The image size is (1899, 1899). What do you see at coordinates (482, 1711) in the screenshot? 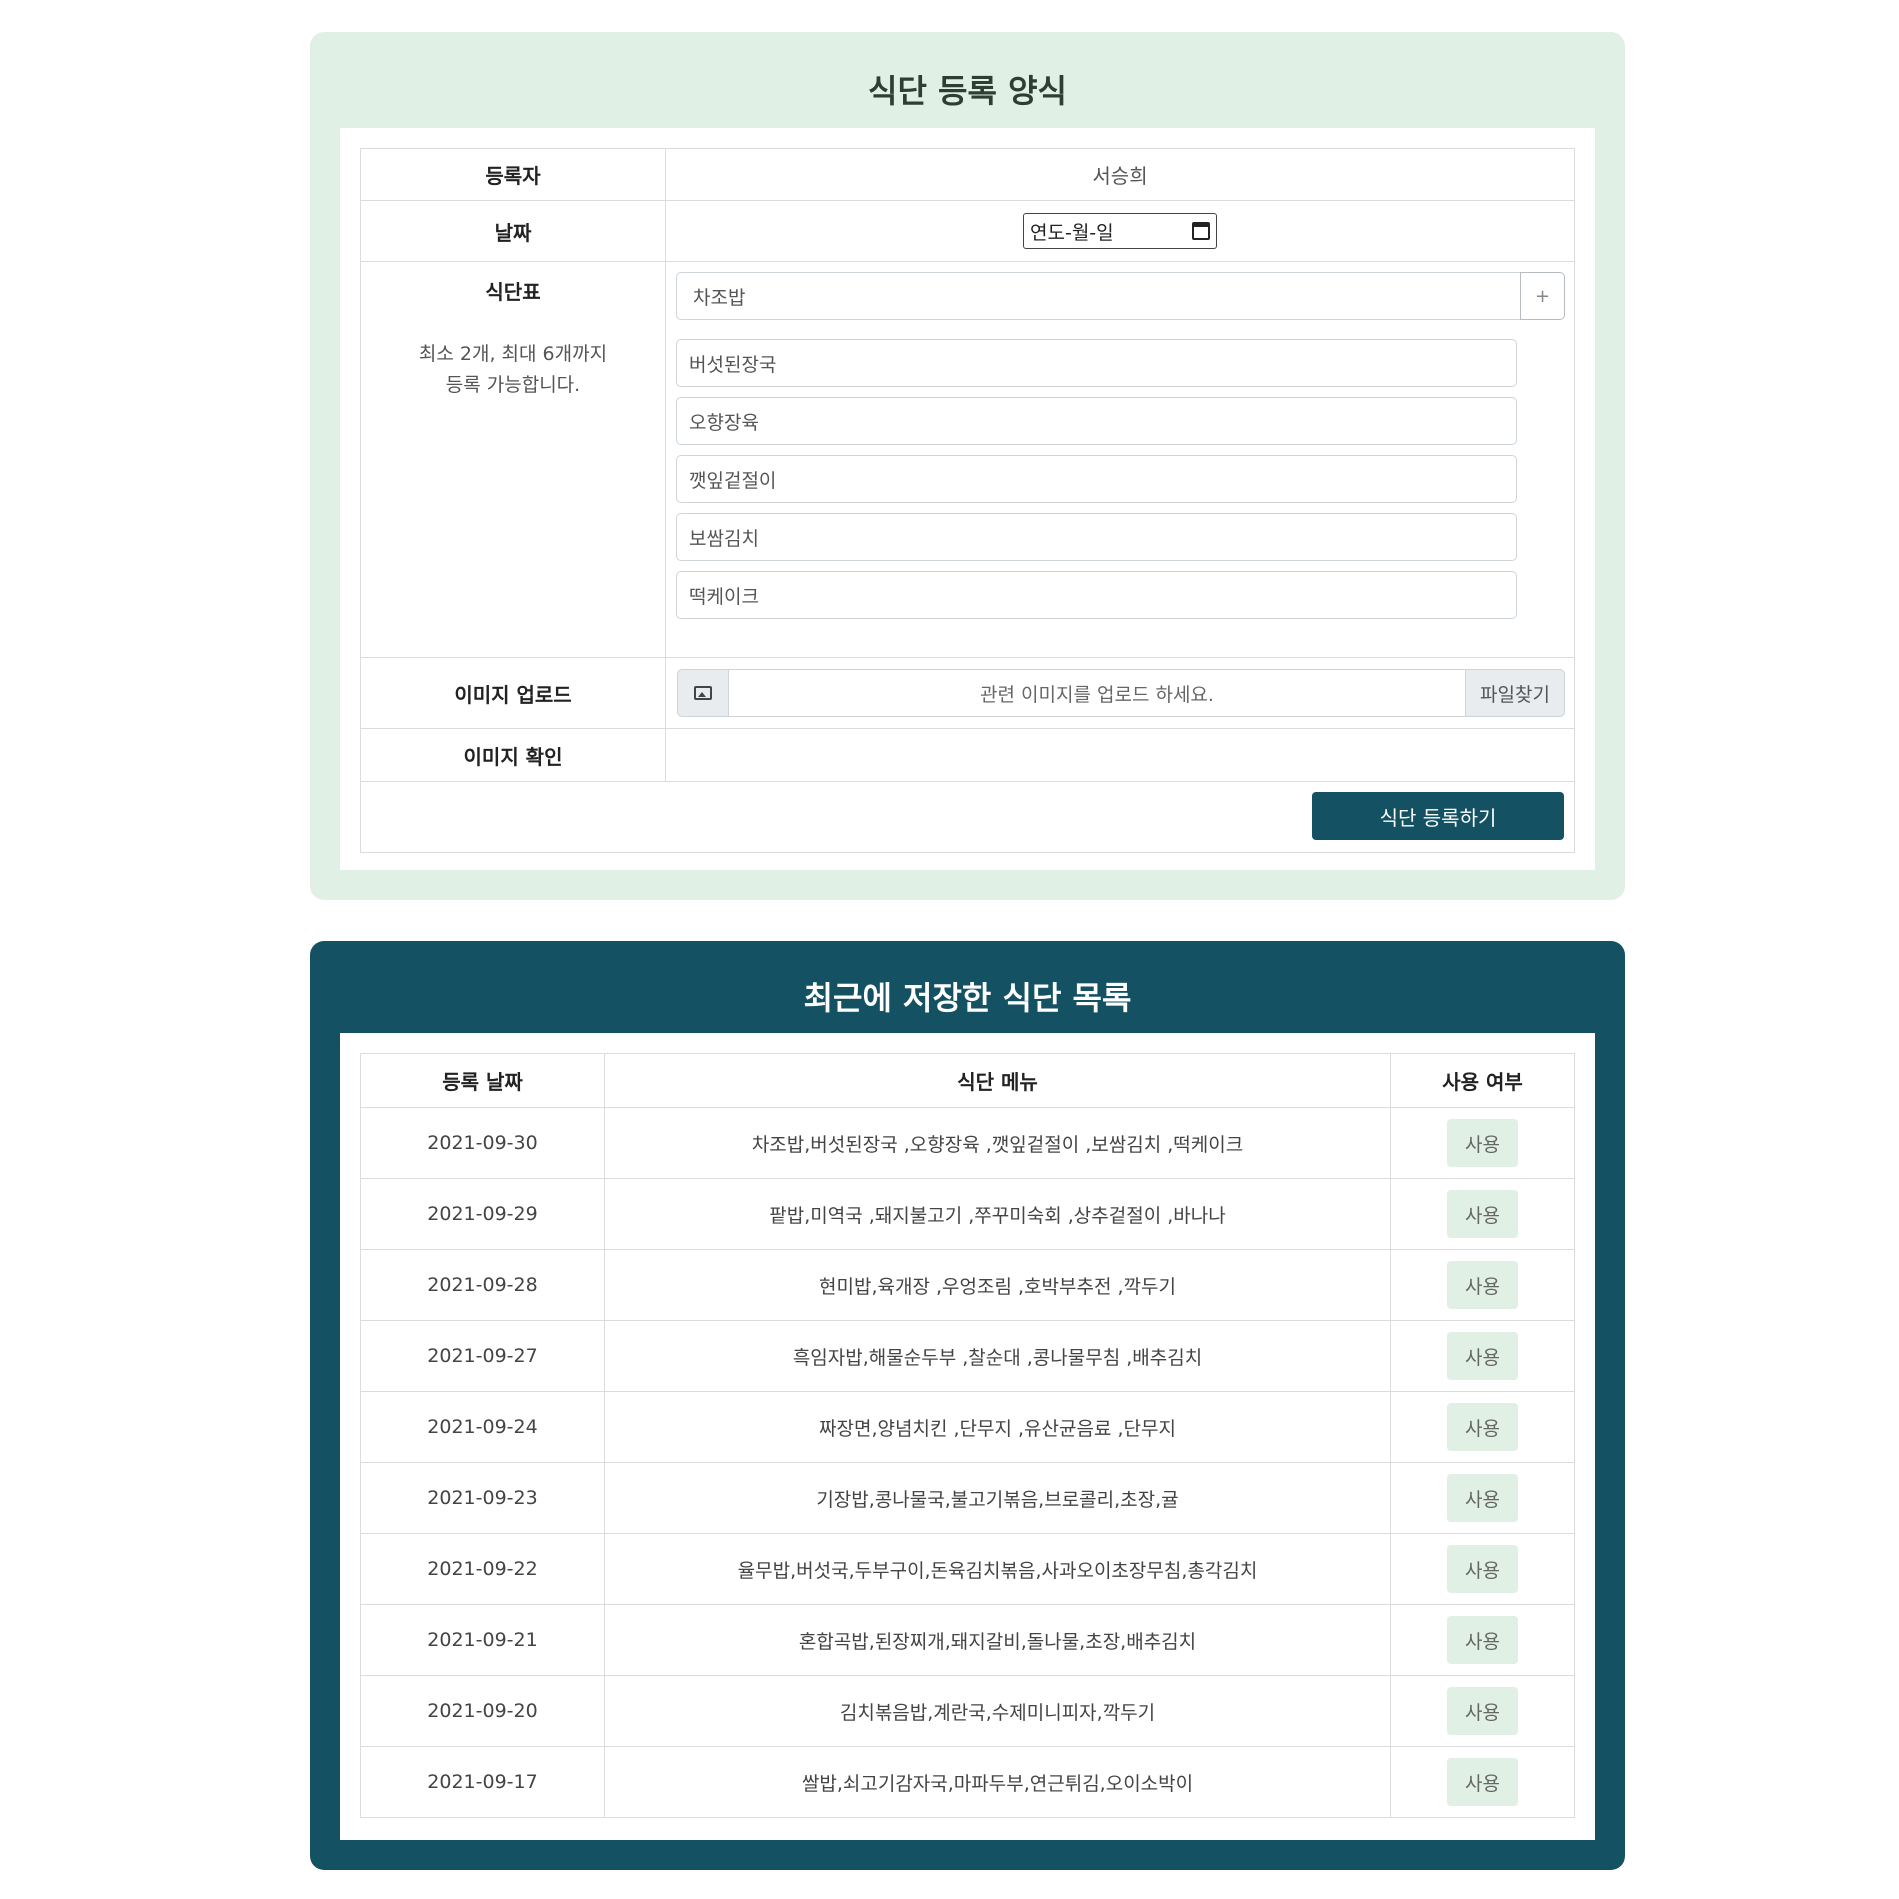
I see `row-date: 2021-09-20` at bounding box center [482, 1711].